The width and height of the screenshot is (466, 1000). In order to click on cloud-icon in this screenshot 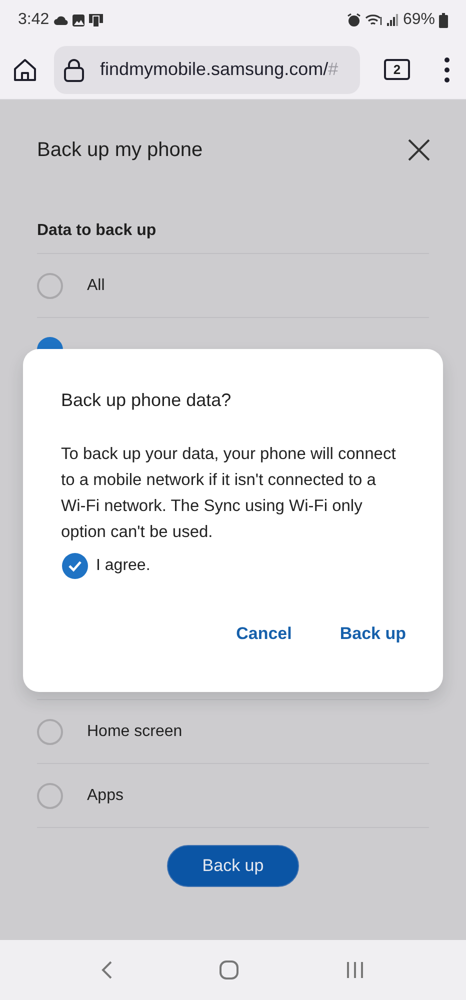, I will do `click(60, 20)`.